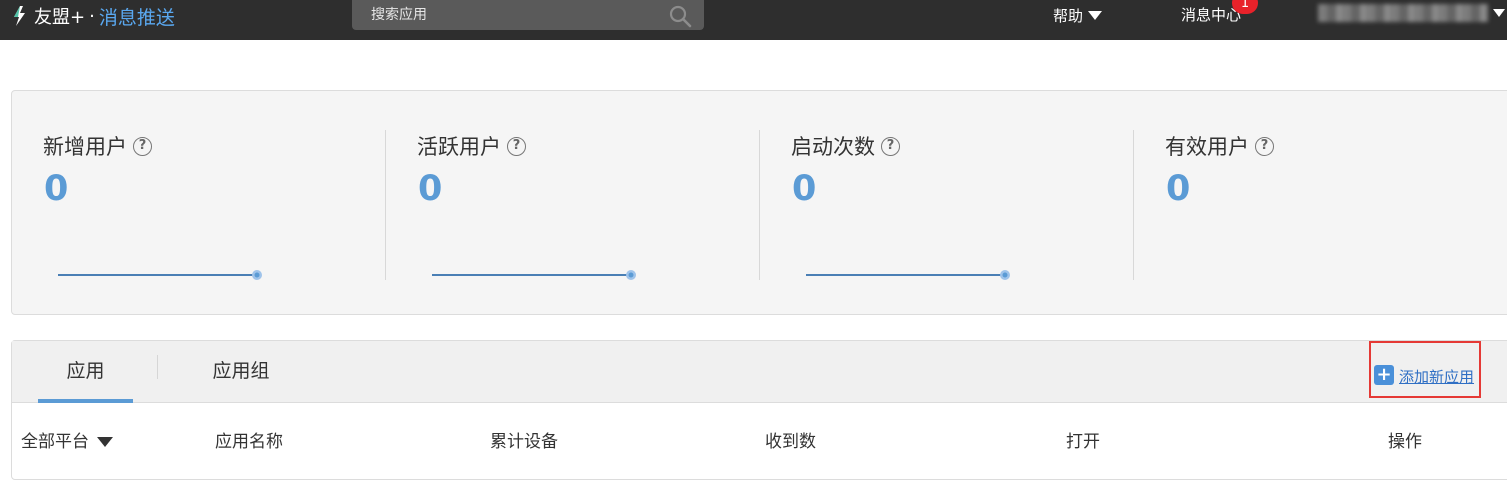 The height and width of the screenshot is (480, 1507). I want to click on search-icon, so click(680, 16).